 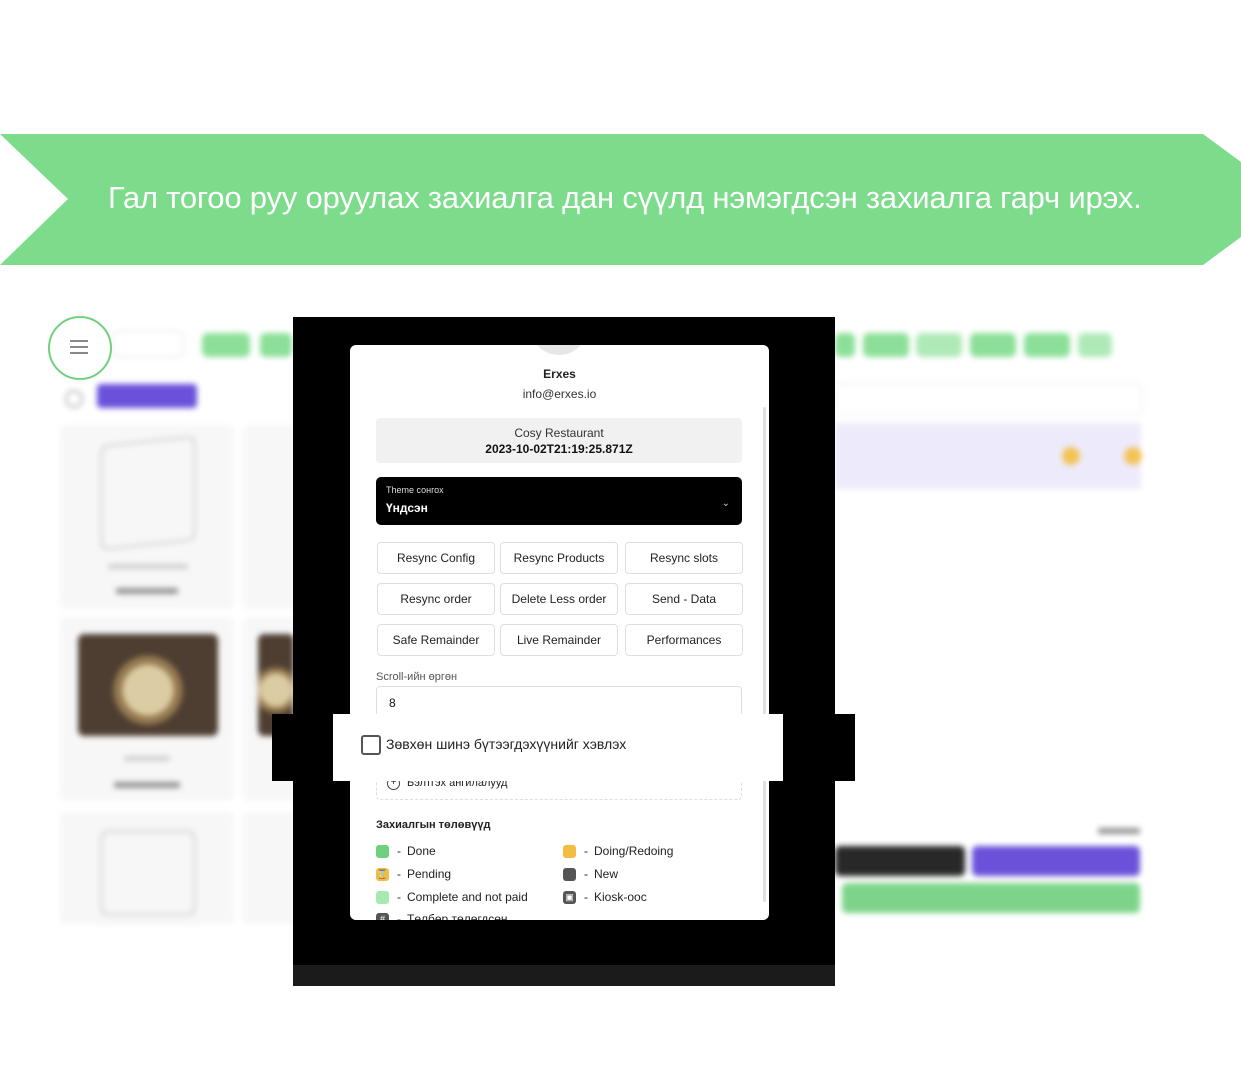 I want to click on panel-scrollbar, so click(x=764, y=654).